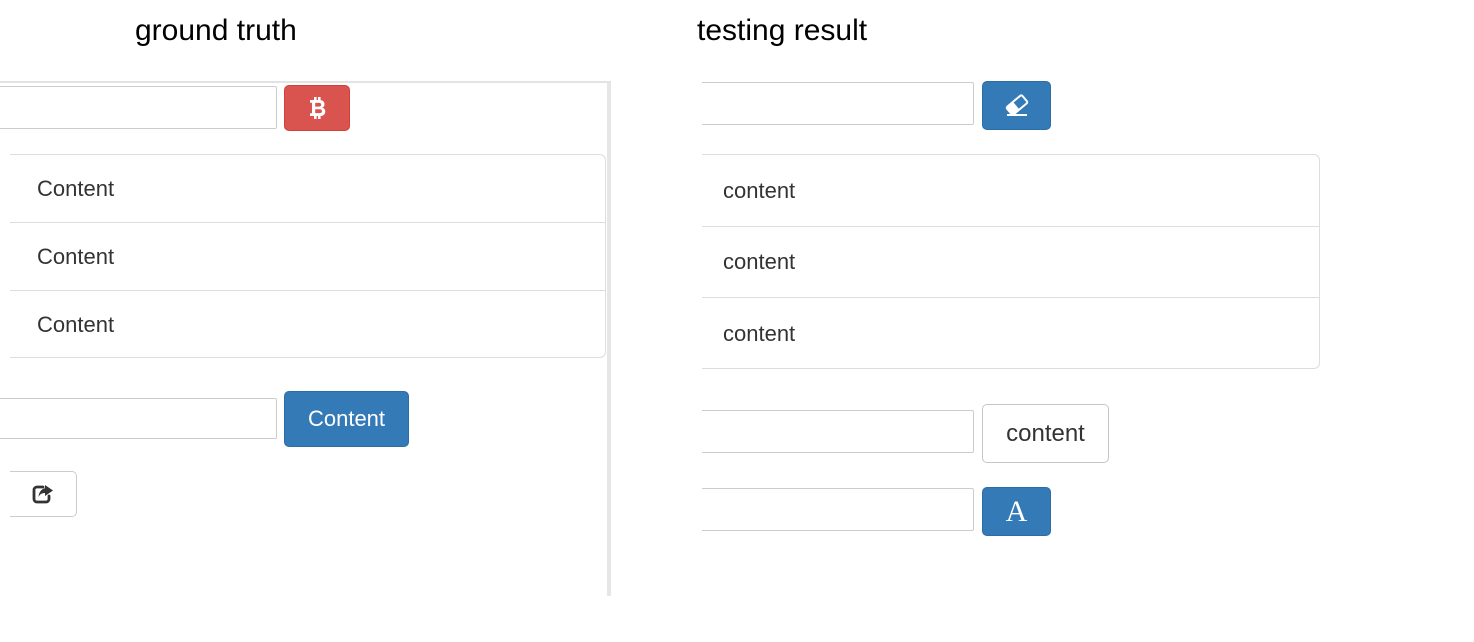 The image size is (1474, 642). What do you see at coordinates (838, 431) in the screenshot?
I see `testing-result-second-input` at bounding box center [838, 431].